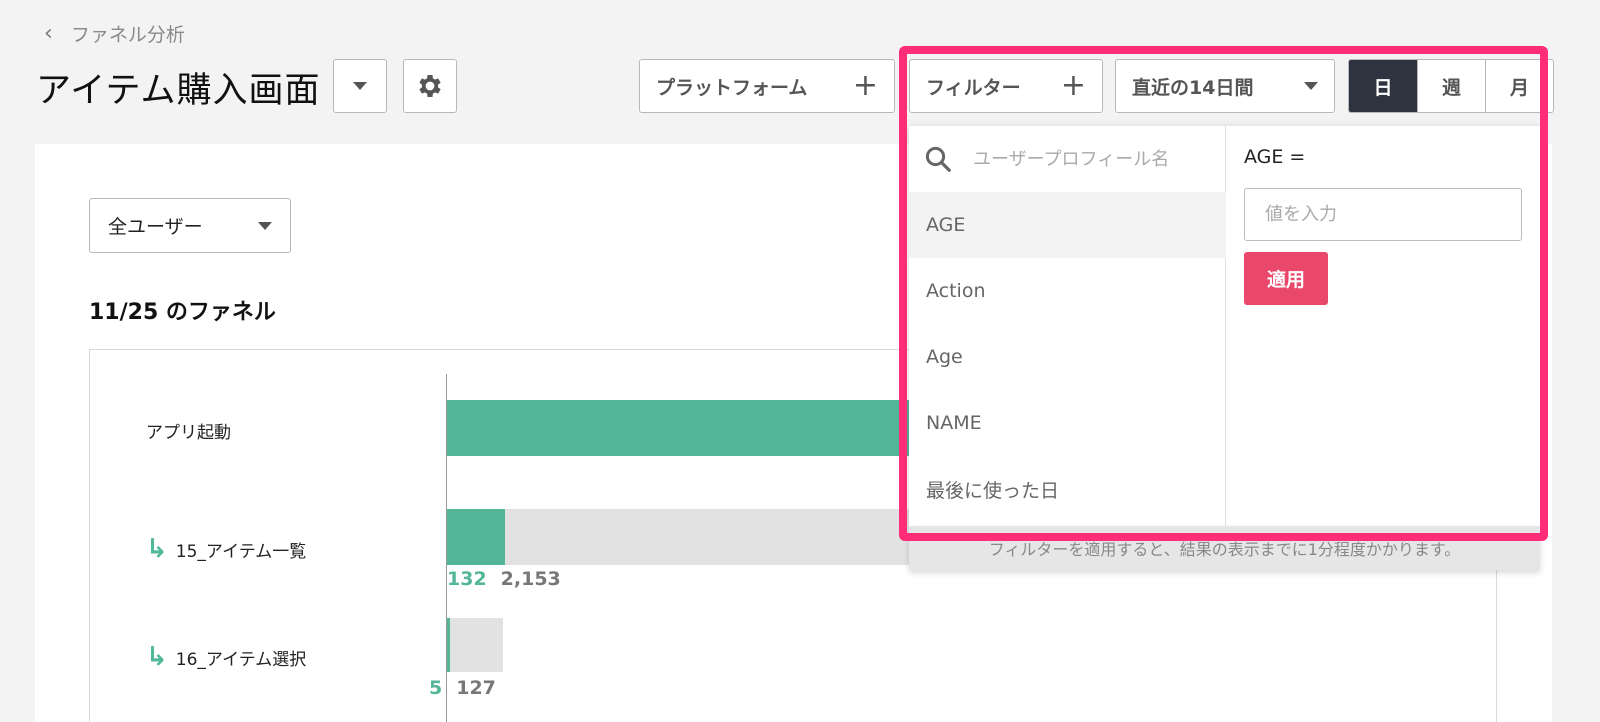  What do you see at coordinates (530, 579) in the screenshot?
I see `total-count: 2,153` at bounding box center [530, 579].